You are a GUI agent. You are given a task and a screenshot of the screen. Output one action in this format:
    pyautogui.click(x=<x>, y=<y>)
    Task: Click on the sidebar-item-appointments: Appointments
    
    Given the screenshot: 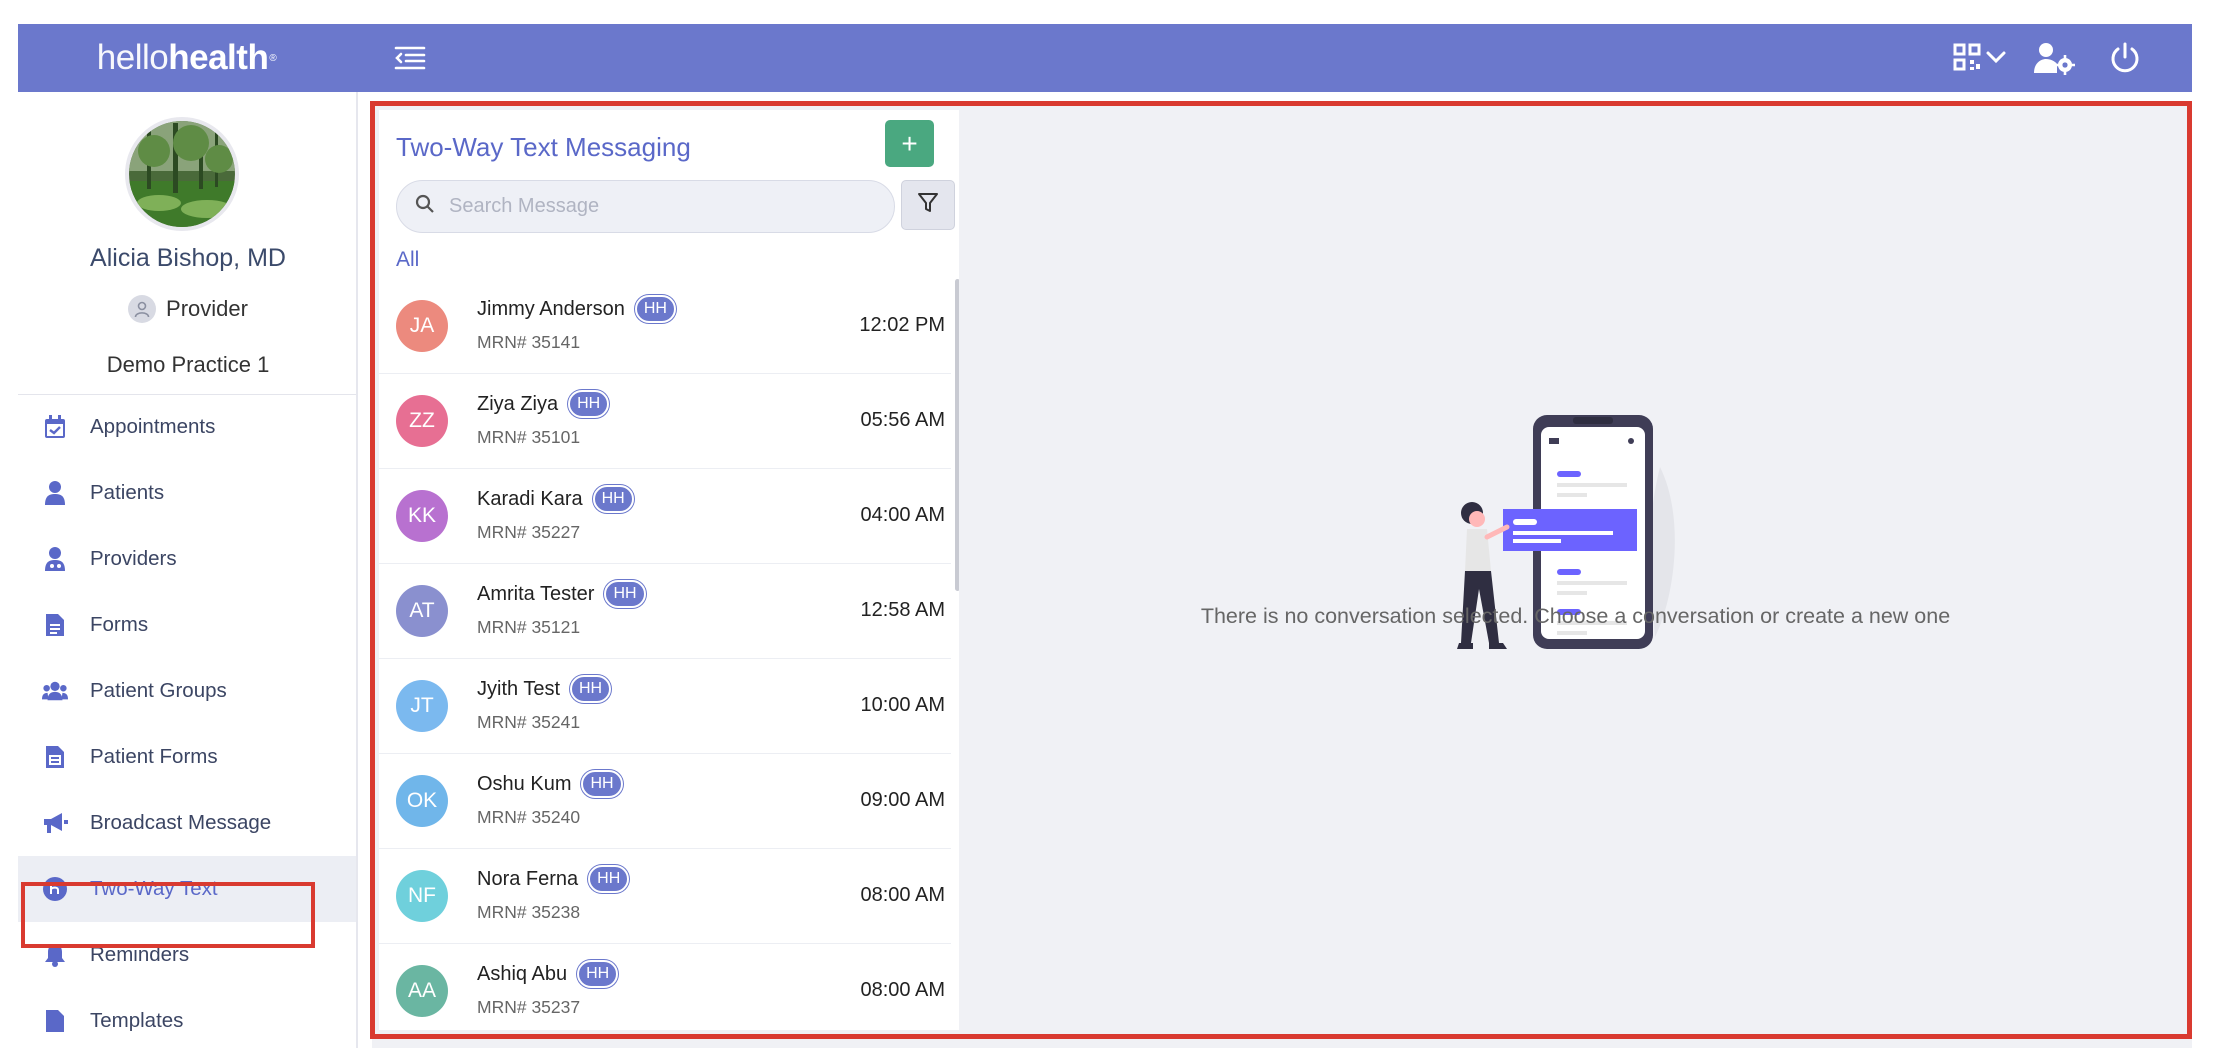 What is the action you would take?
    pyautogui.click(x=187, y=427)
    